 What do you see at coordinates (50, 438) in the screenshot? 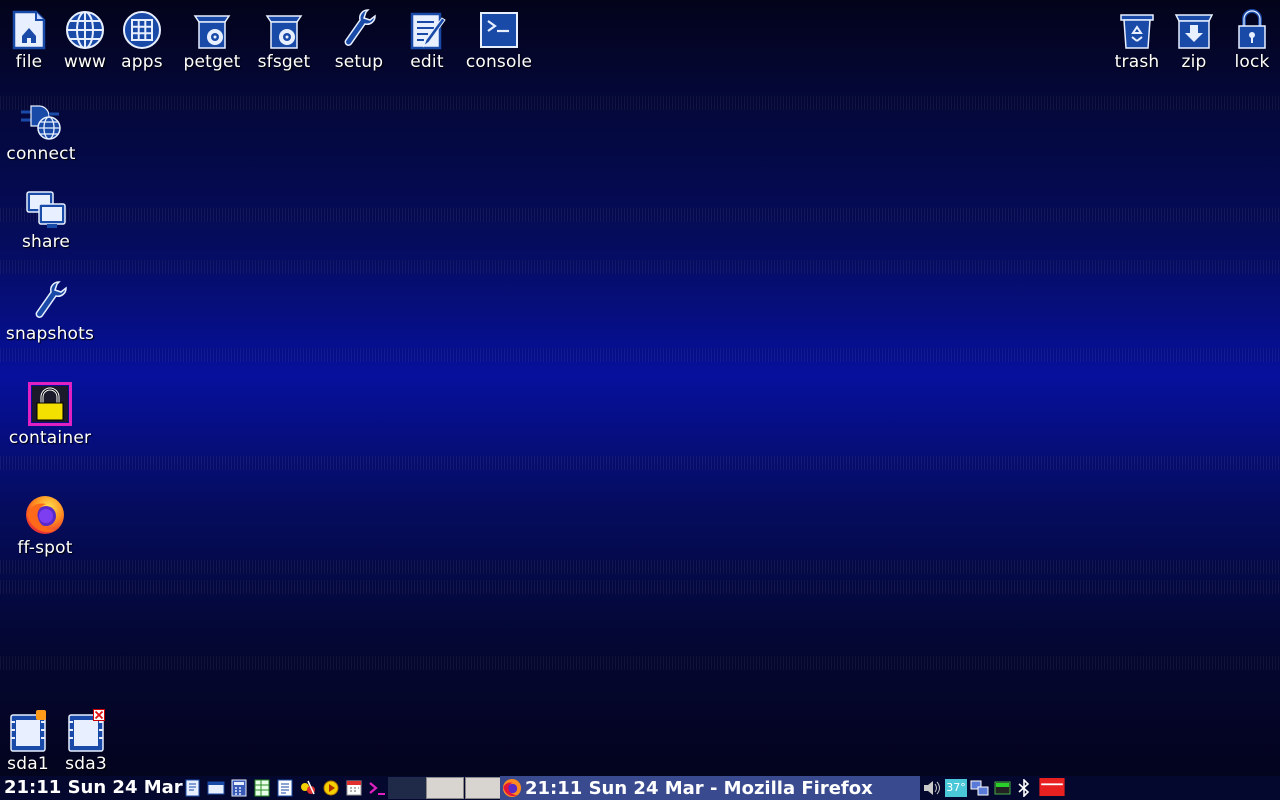
I see `desktop-icon-label: container` at bounding box center [50, 438].